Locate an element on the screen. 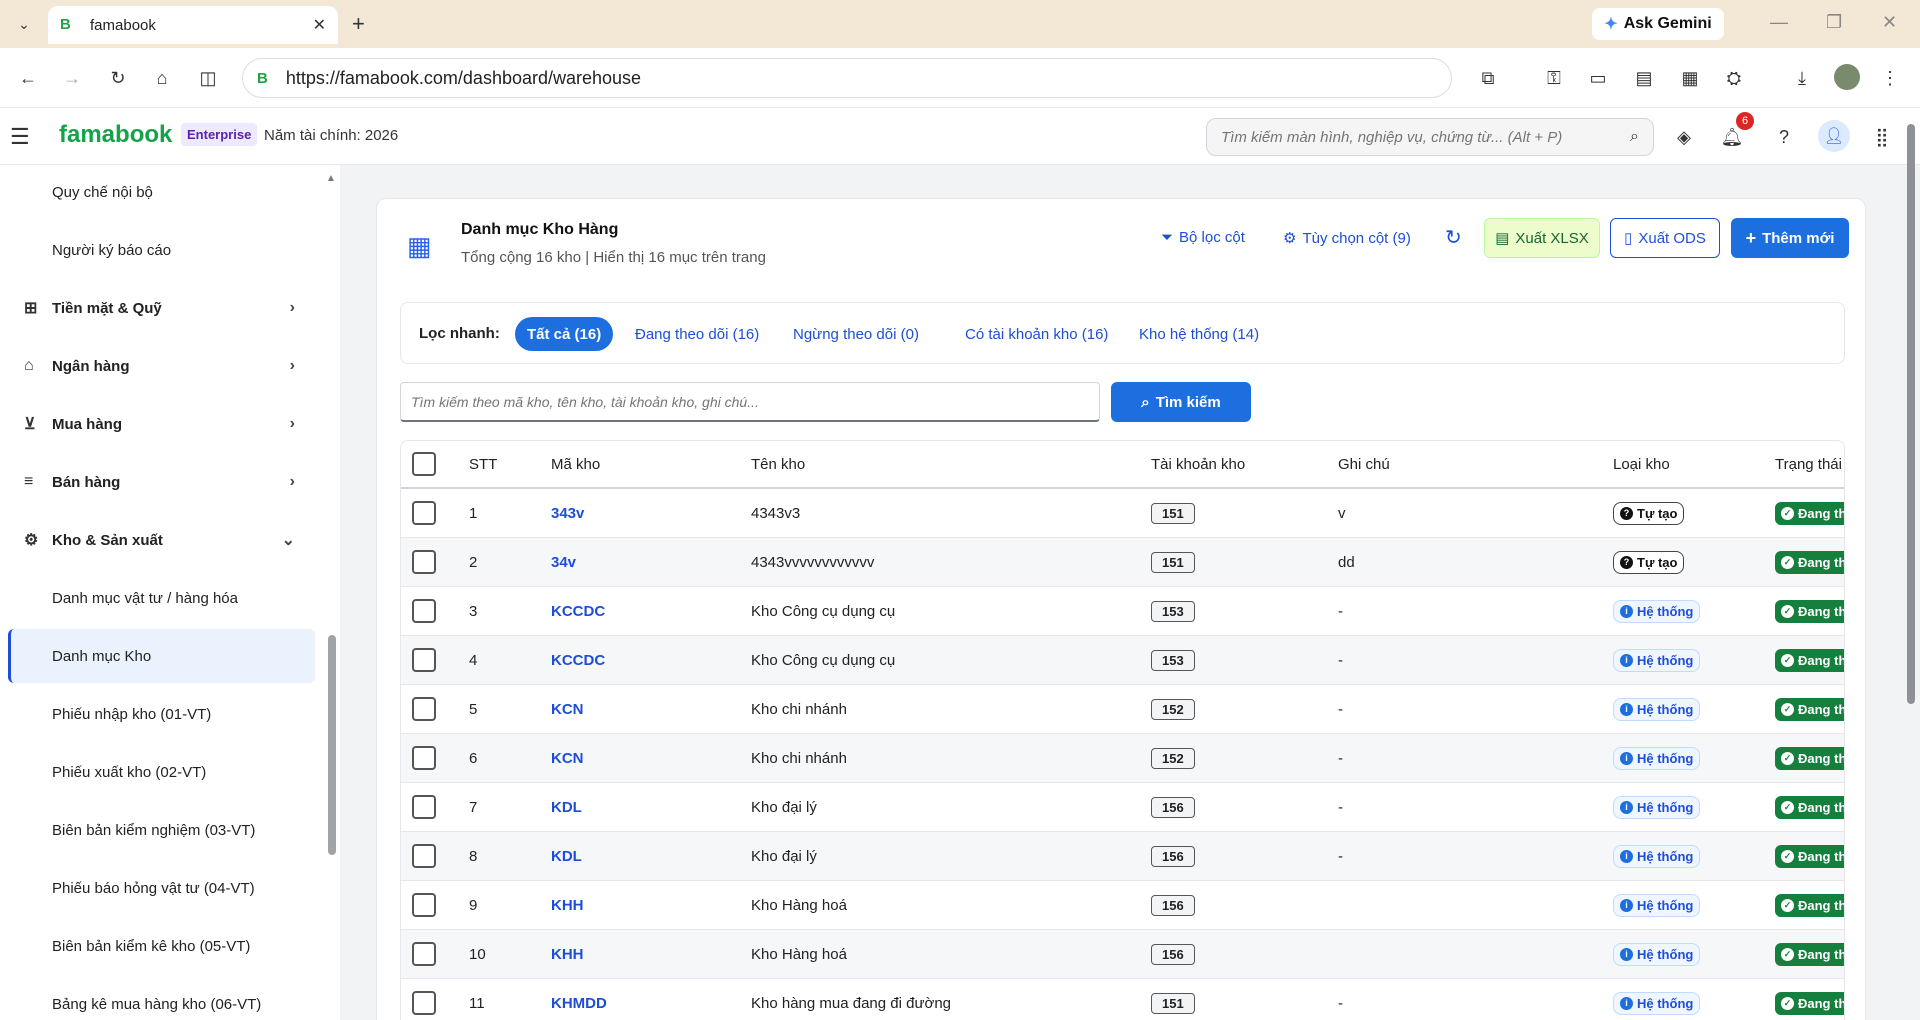 This screenshot has height=1020, width=1920. global-search: ⌕ is located at coordinates (1430, 137).